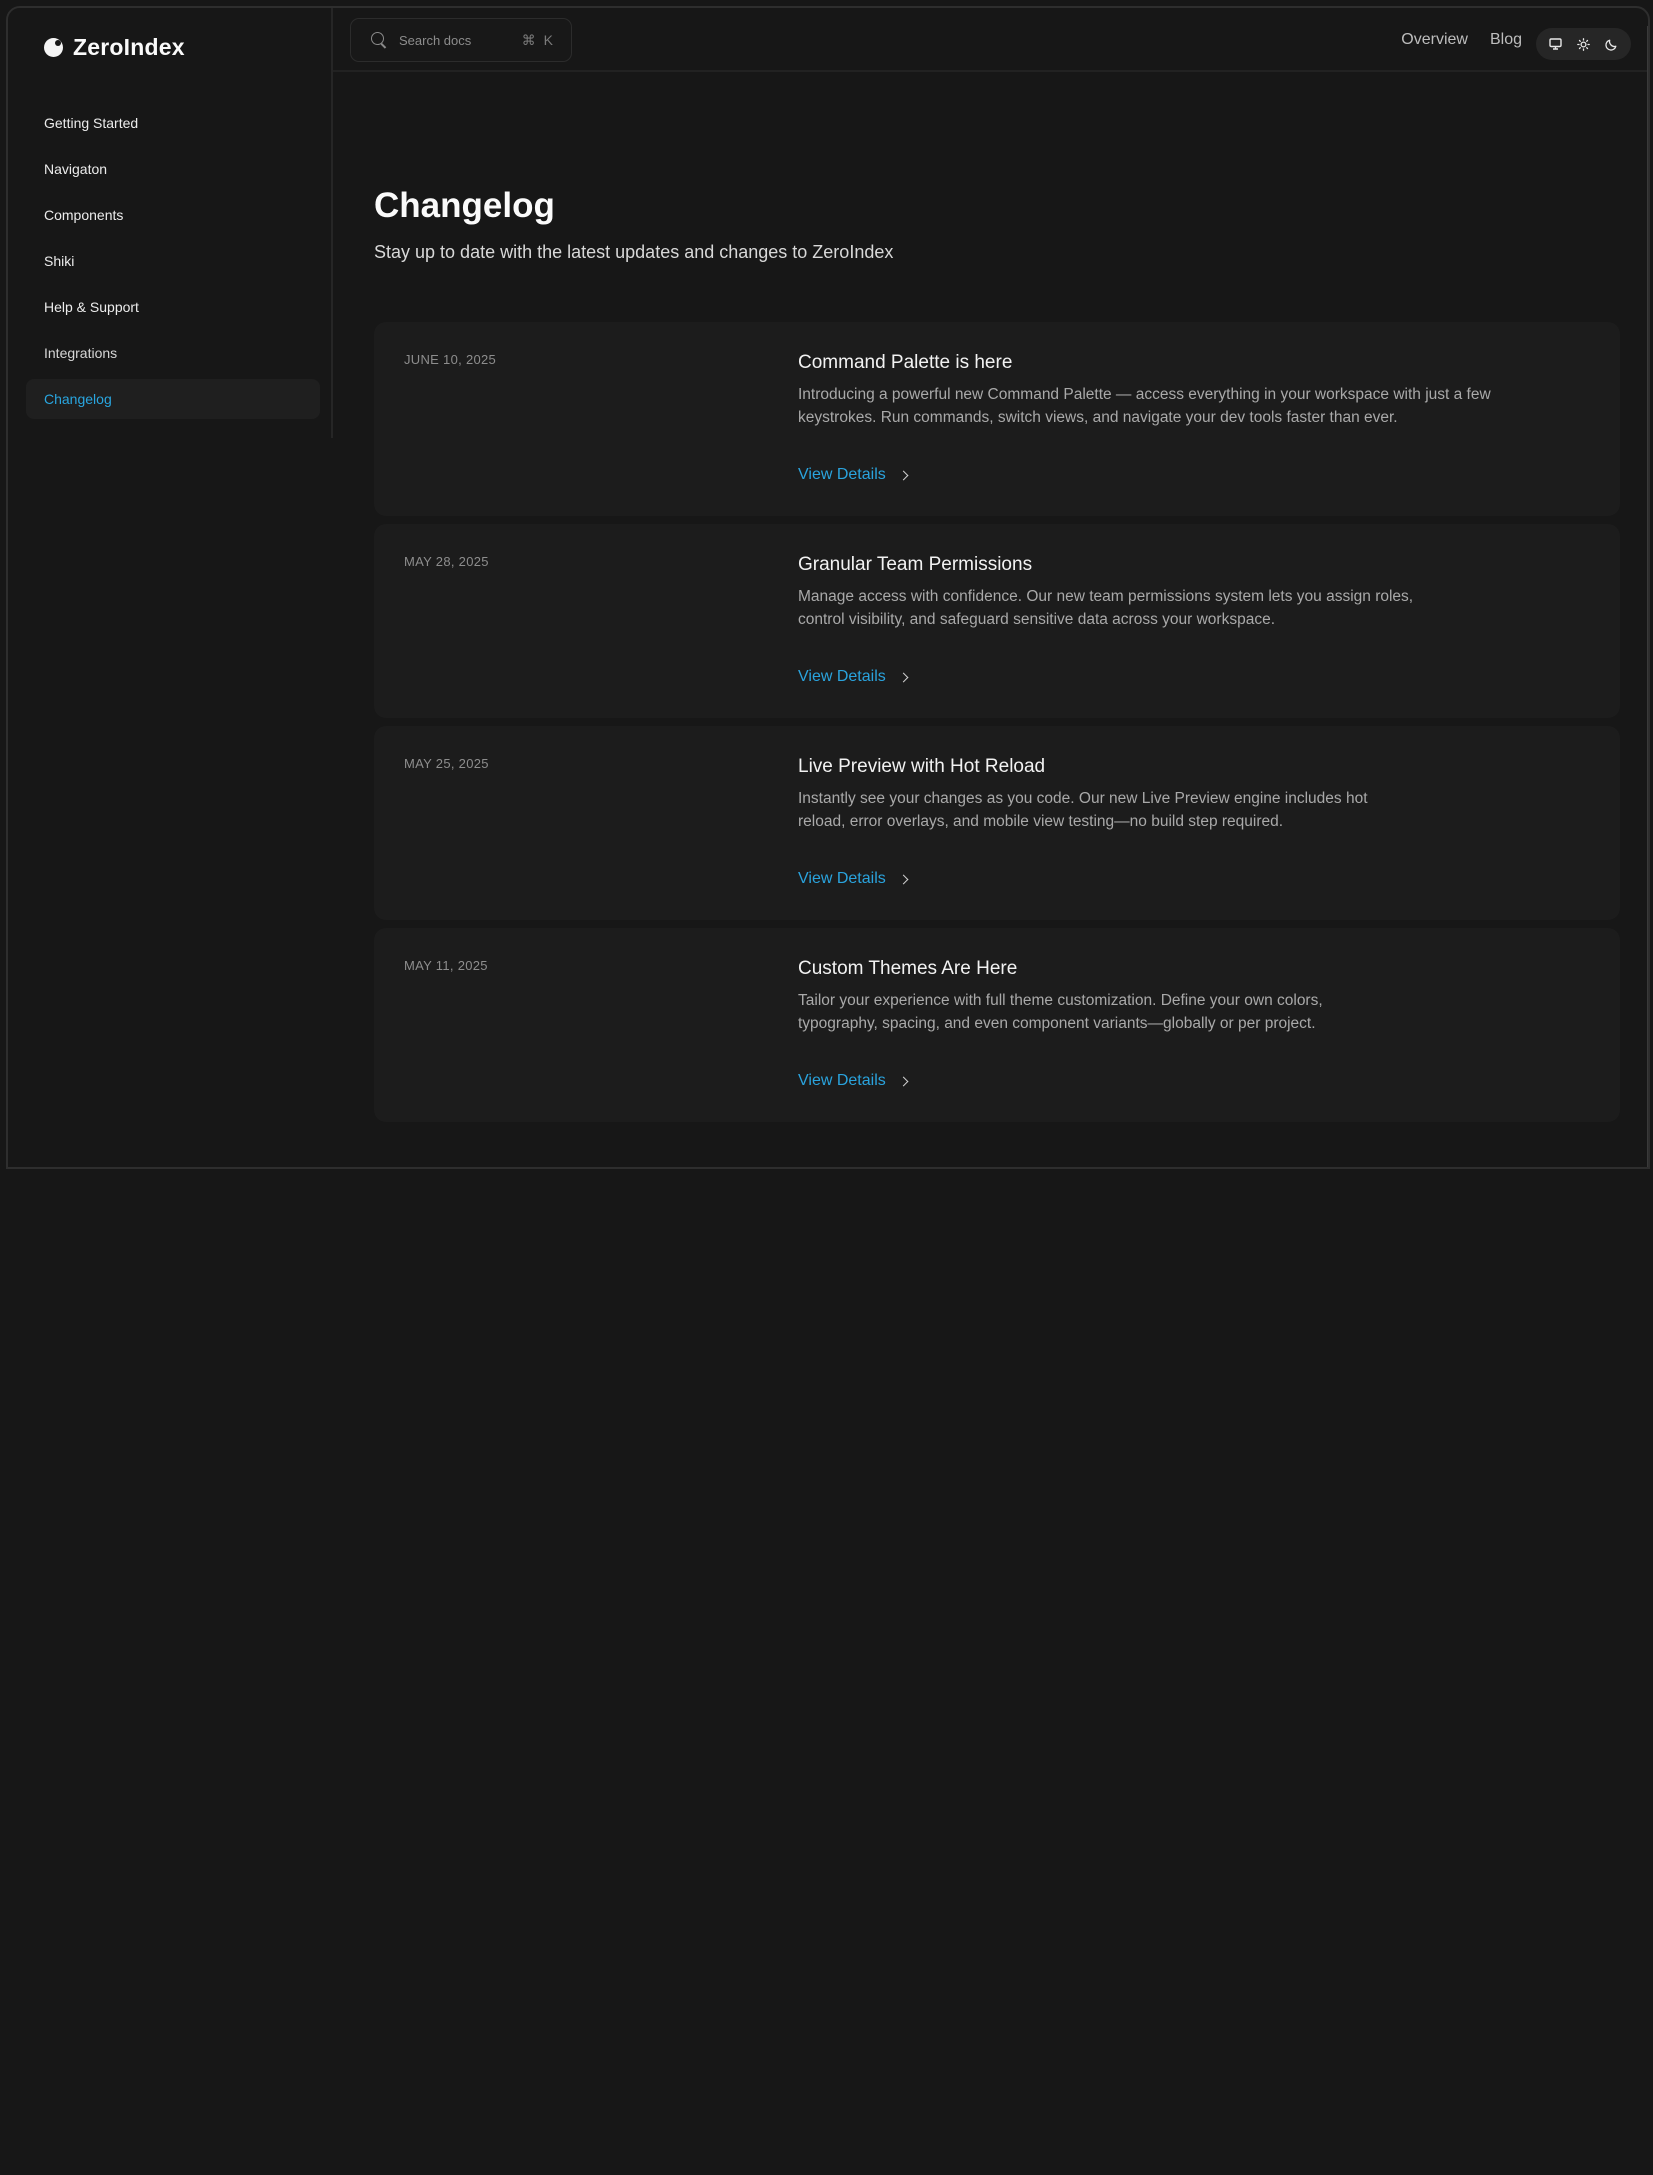  I want to click on search-shortcut: ⌘ K, so click(538, 39).